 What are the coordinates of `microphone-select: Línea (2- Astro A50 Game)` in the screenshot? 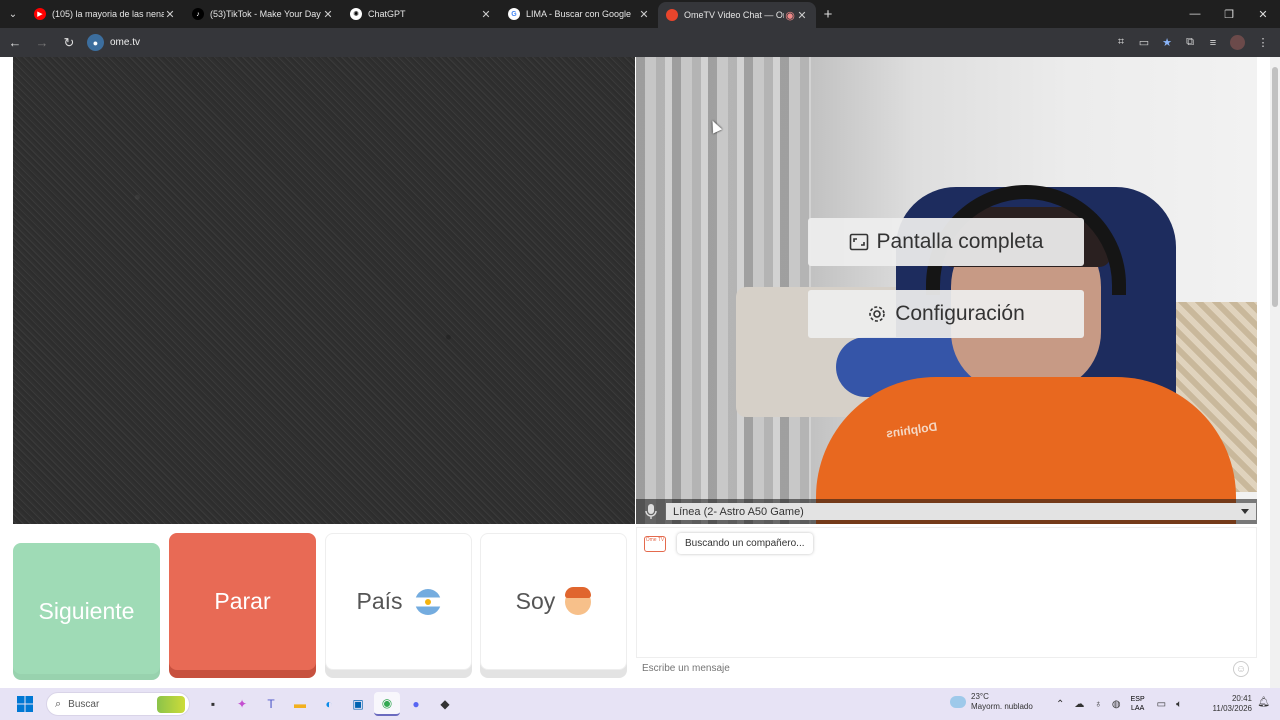 It's located at (961, 511).